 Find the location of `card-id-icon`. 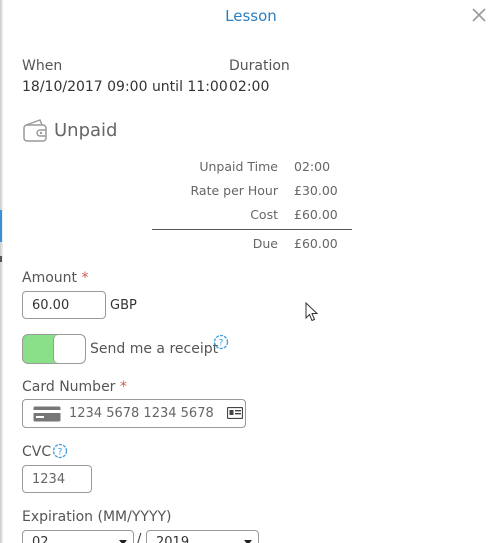

card-id-icon is located at coordinates (235, 413).